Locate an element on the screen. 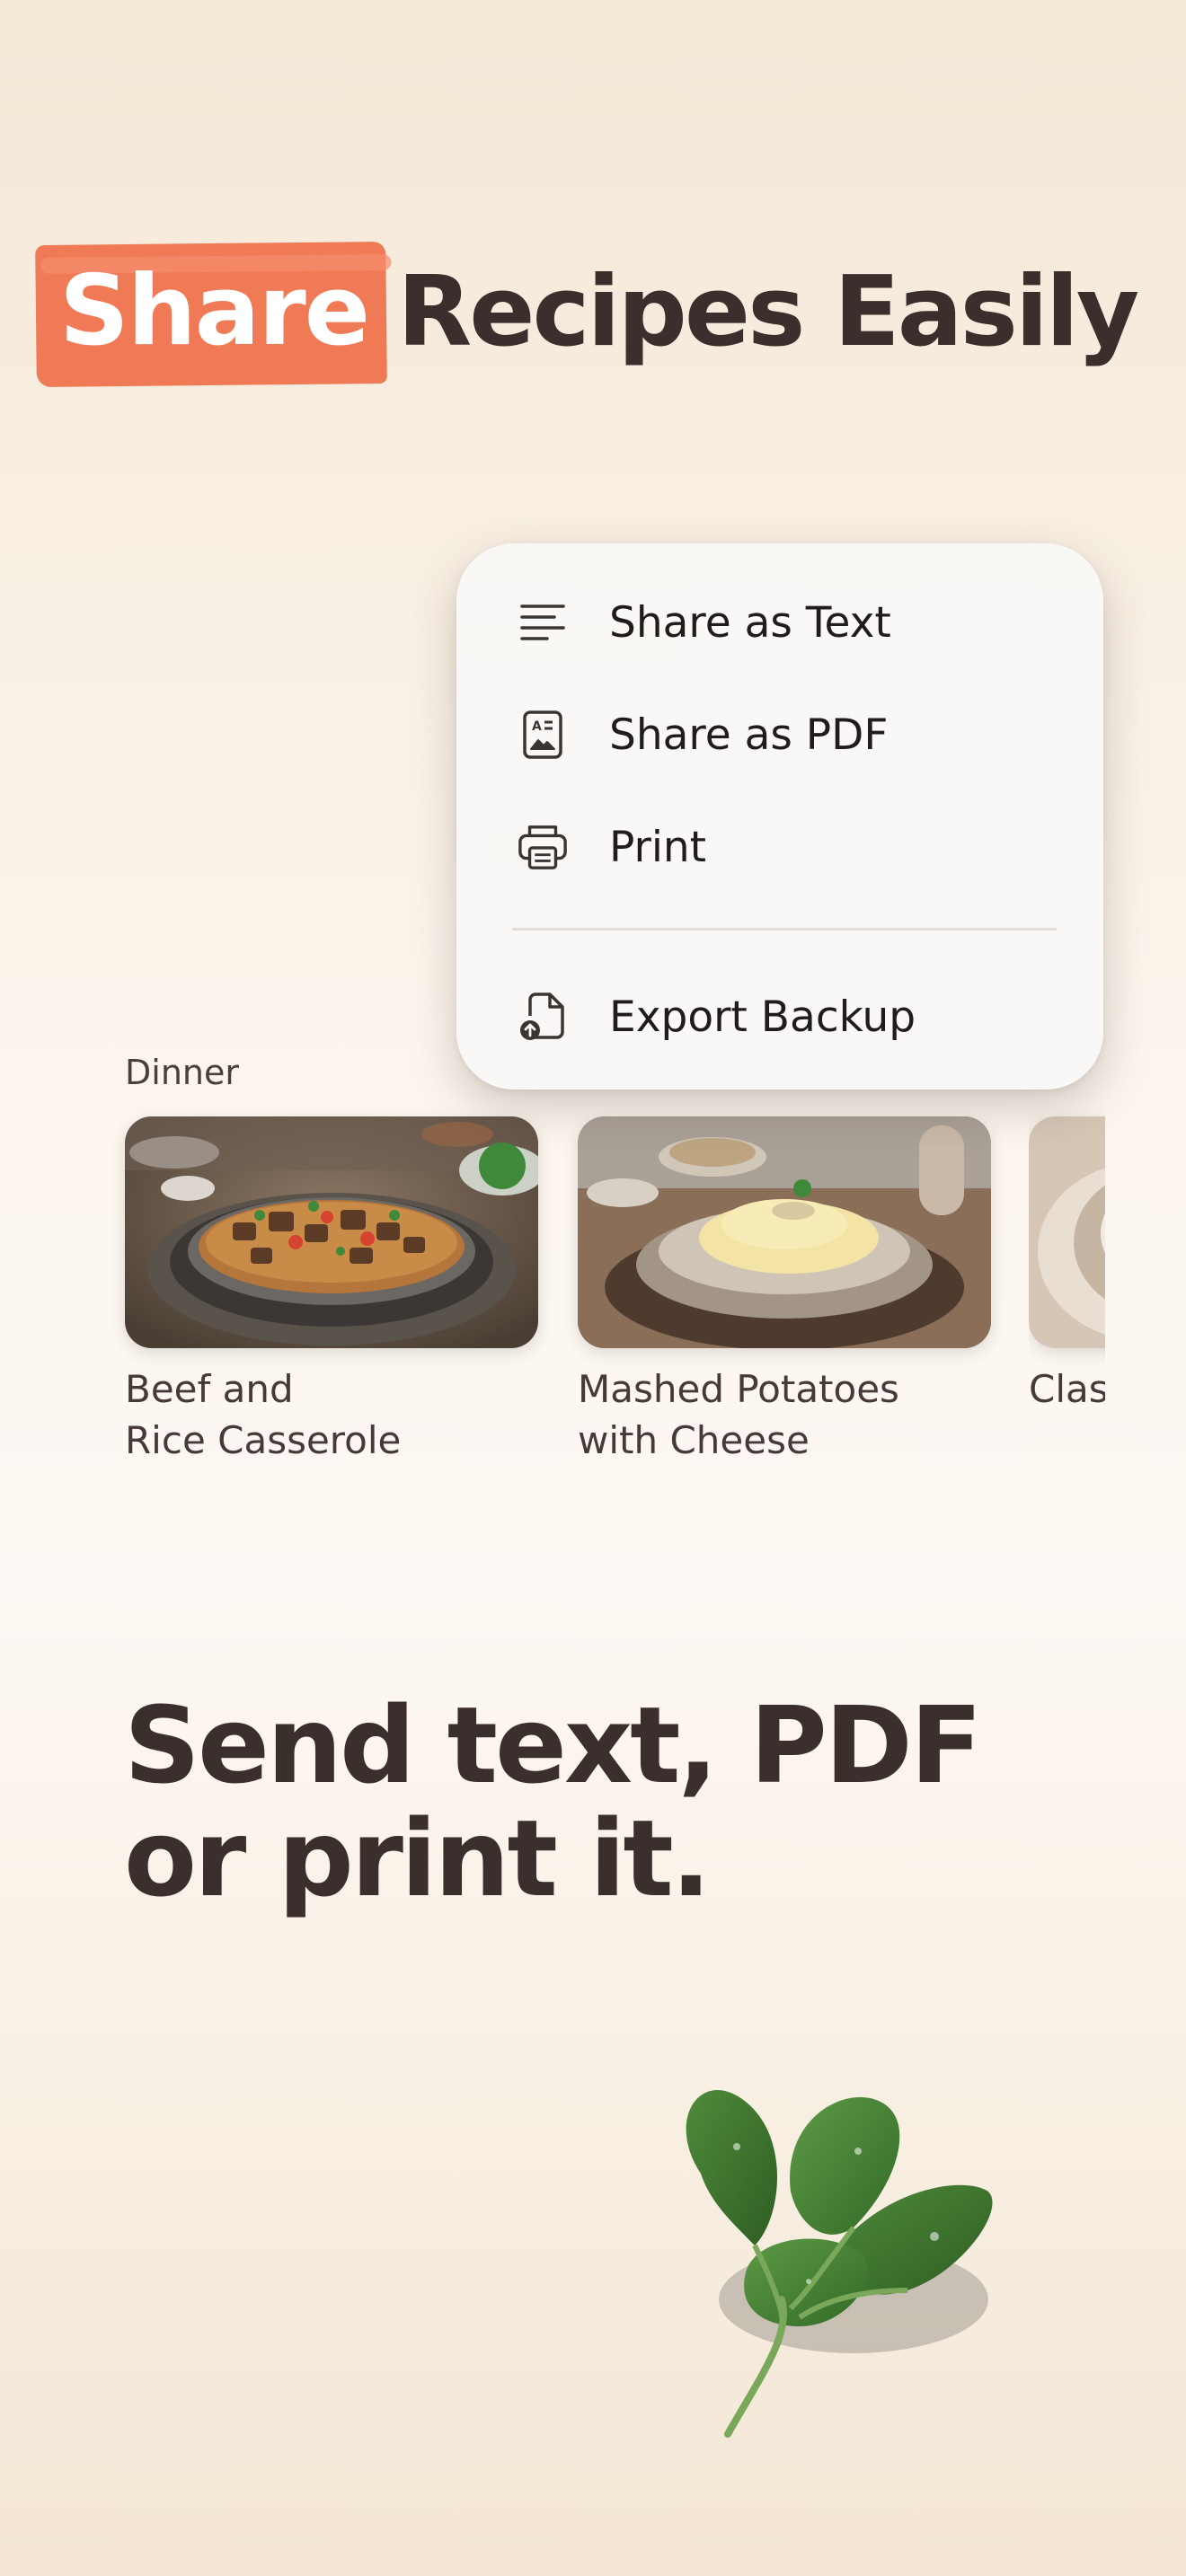 The image size is (1186, 2576). tagline-line: Send text, PDF is located at coordinates (553, 1745).